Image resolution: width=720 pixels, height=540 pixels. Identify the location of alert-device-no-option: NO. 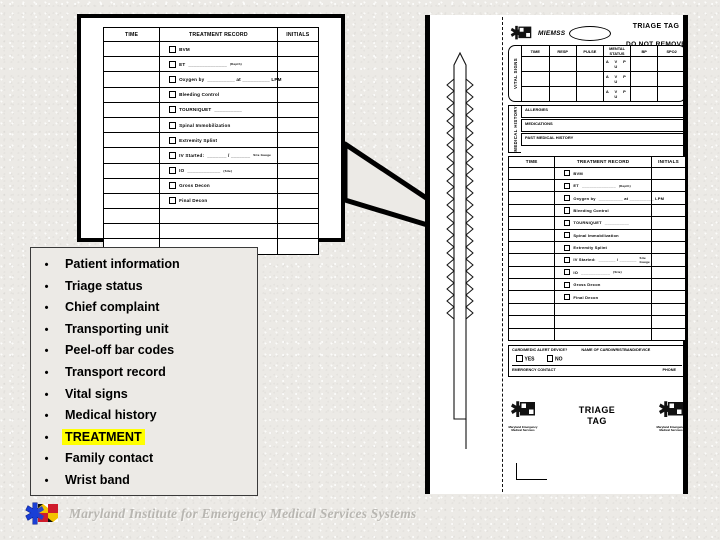
(554, 359).